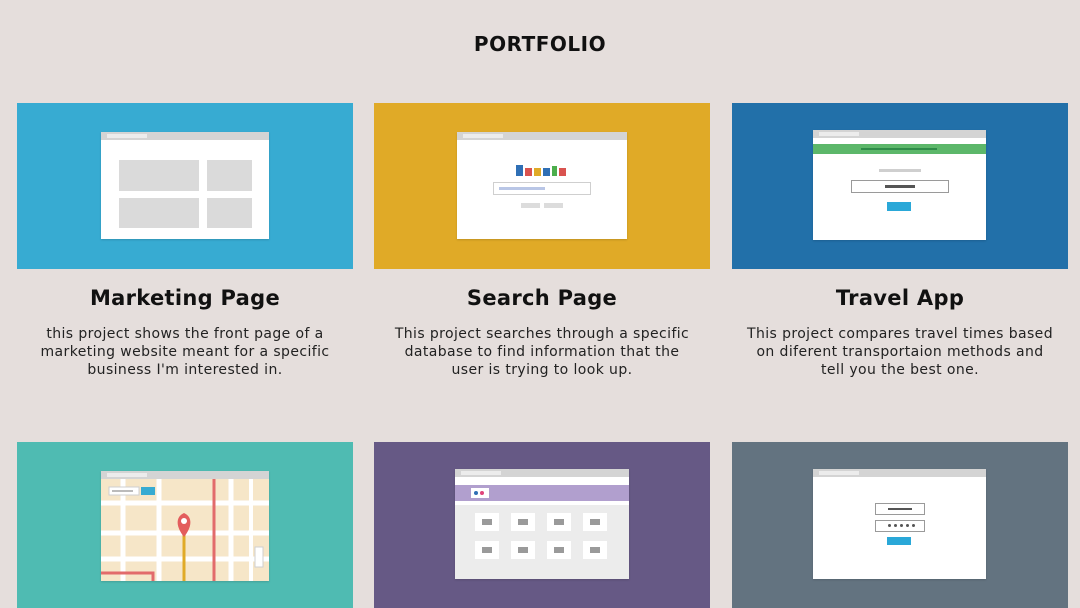 This screenshot has height=608, width=1080. I want to click on search-thumbnail, so click(542, 186).